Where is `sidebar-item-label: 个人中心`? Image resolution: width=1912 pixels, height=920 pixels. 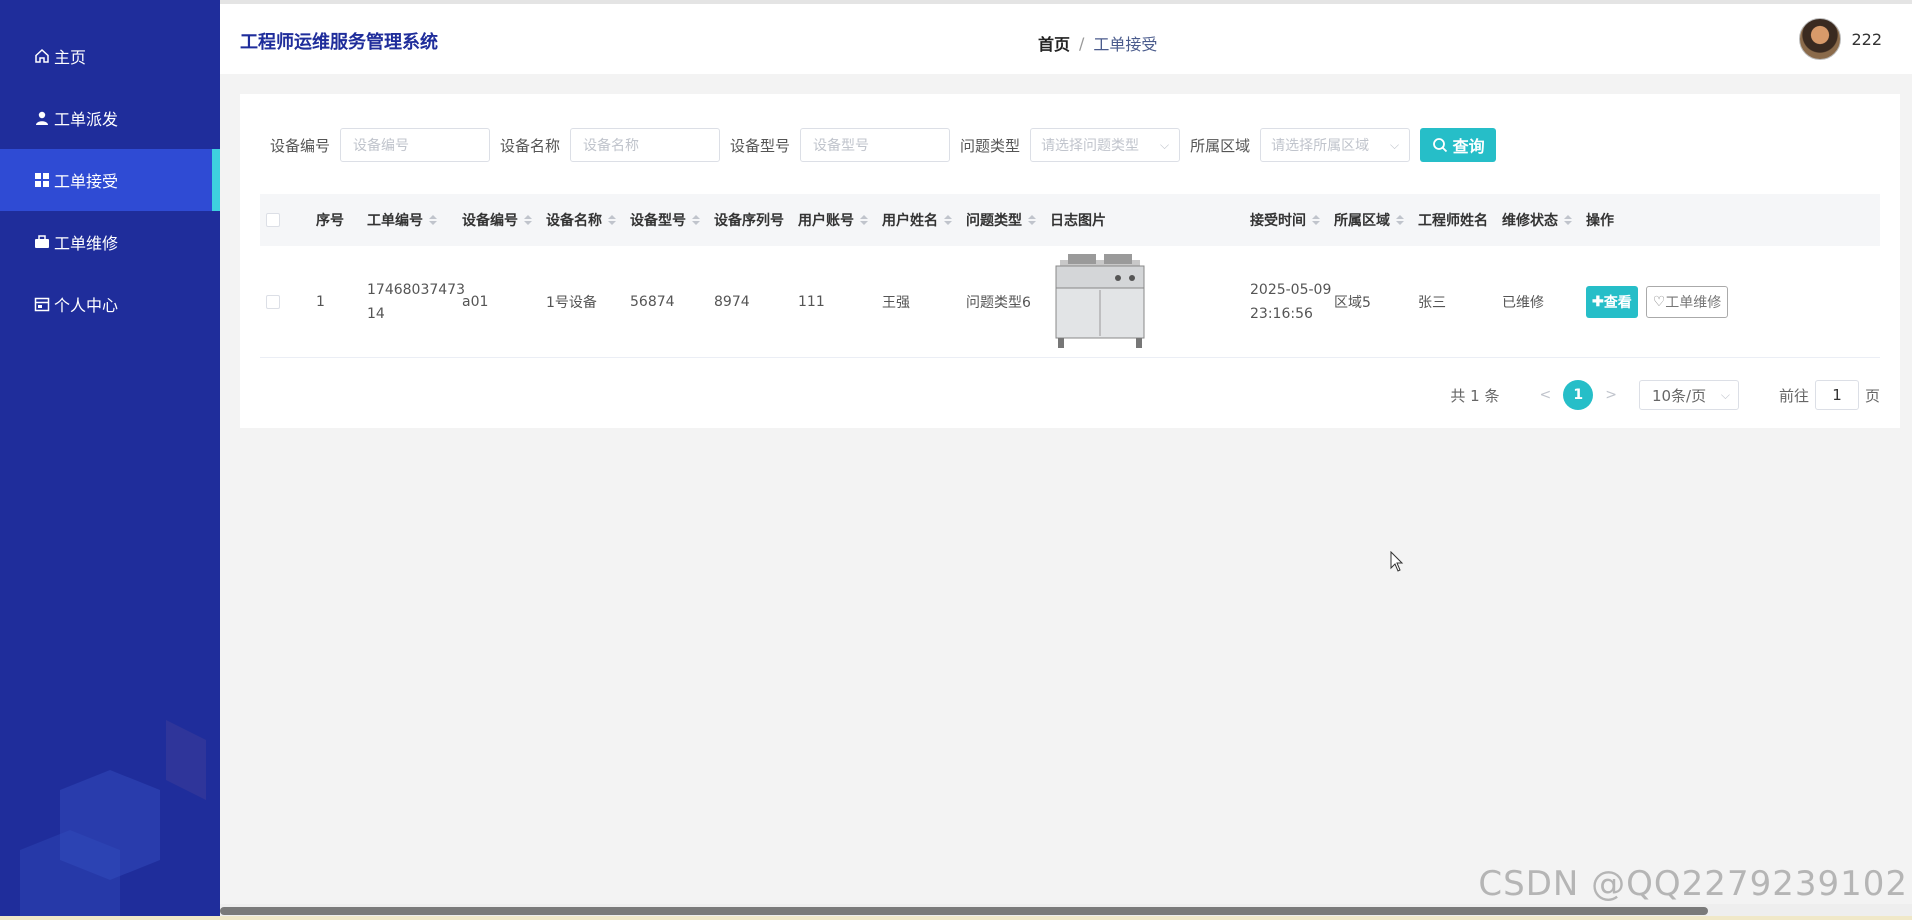 sidebar-item-label: 个人中心 is located at coordinates (86, 305).